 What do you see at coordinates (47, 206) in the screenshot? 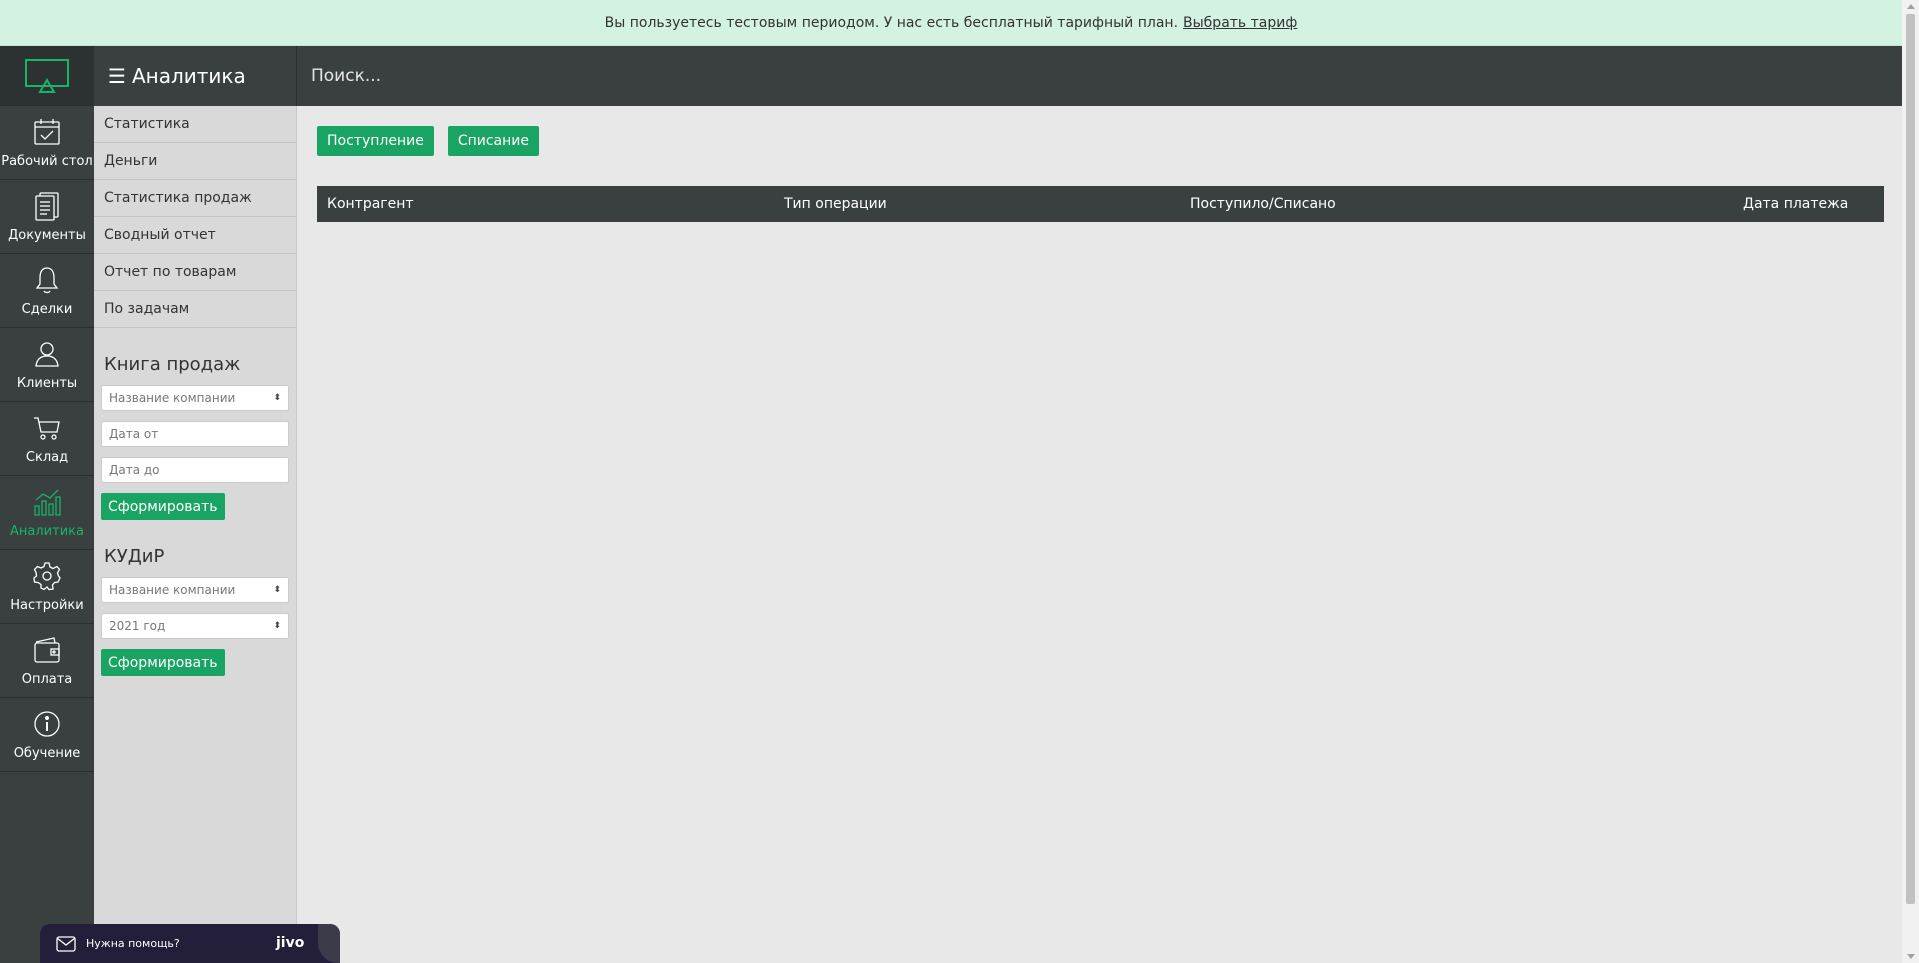
I see `document-icon` at bounding box center [47, 206].